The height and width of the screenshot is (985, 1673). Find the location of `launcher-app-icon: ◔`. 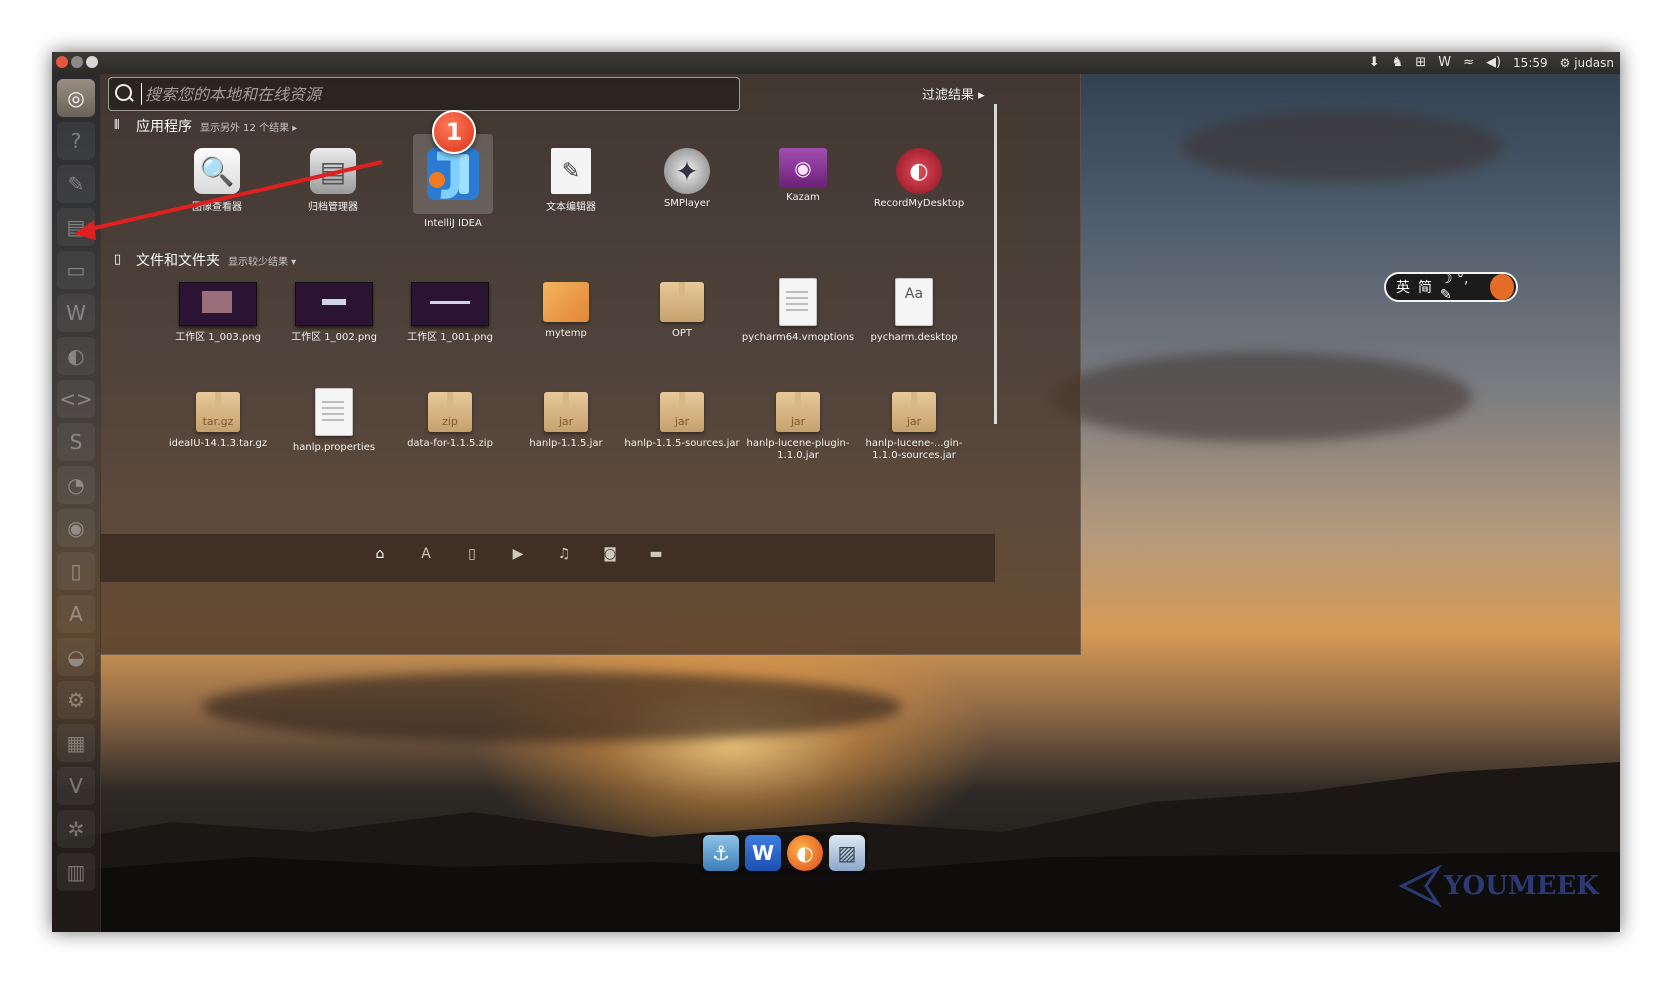

launcher-app-icon: ◔ is located at coordinates (76, 485).